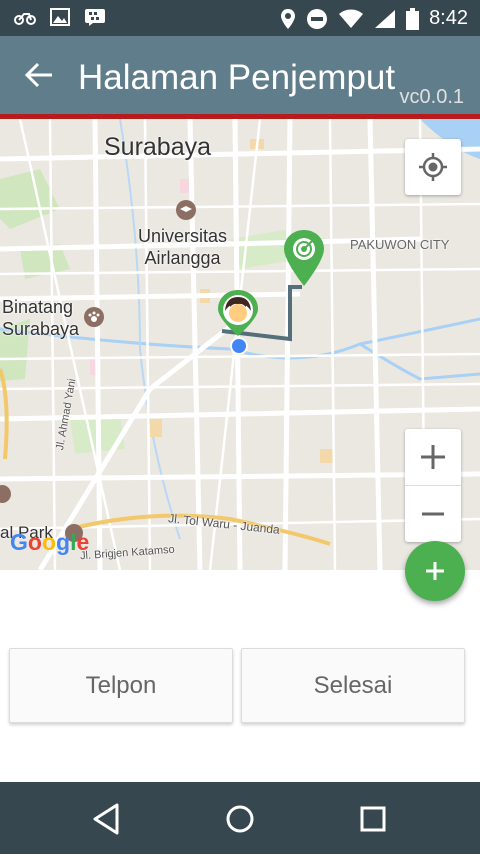  Describe the element at coordinates (158, 147) in the screenshot. I see `map-label-city: Surabaya` at that location.